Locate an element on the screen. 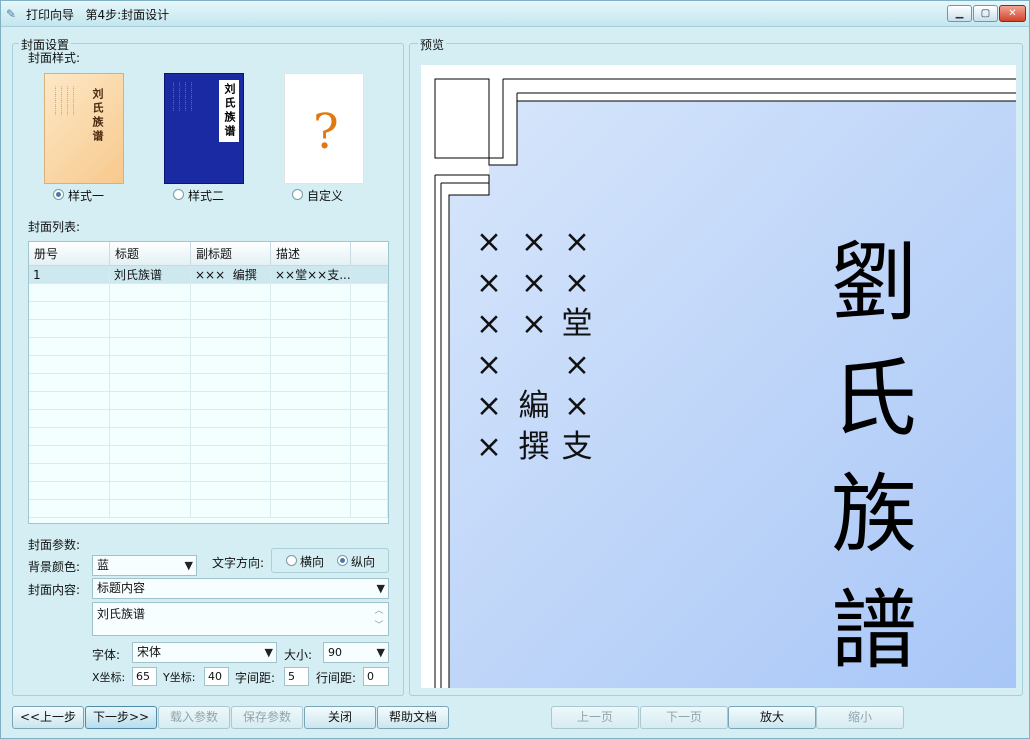  style-one-radio is located at coordinates (58, 194).